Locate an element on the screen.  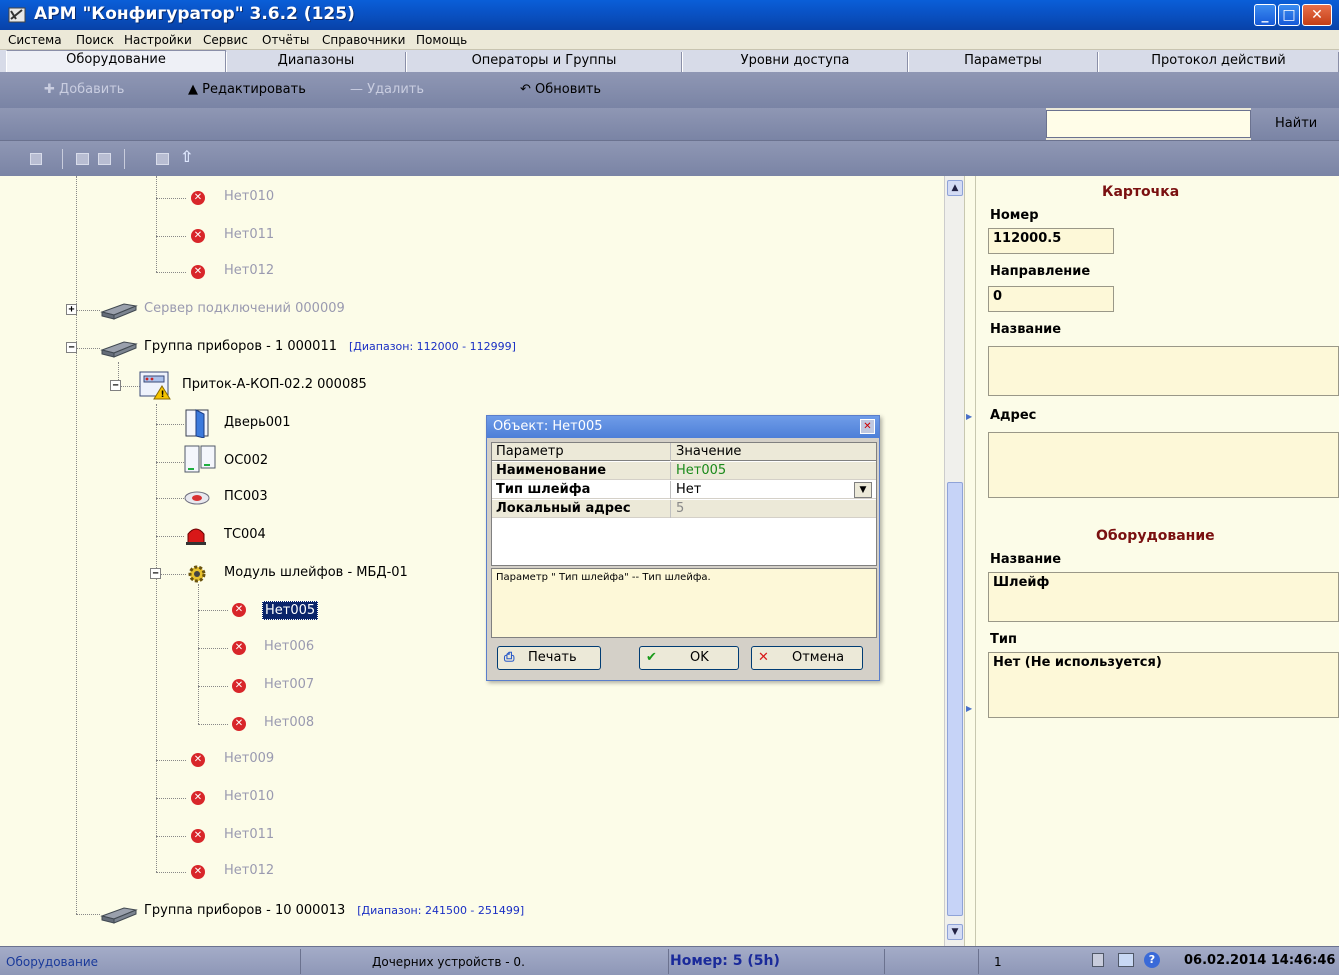
type-field: Нет (Не используется) is located at coordinates (1163, 685).